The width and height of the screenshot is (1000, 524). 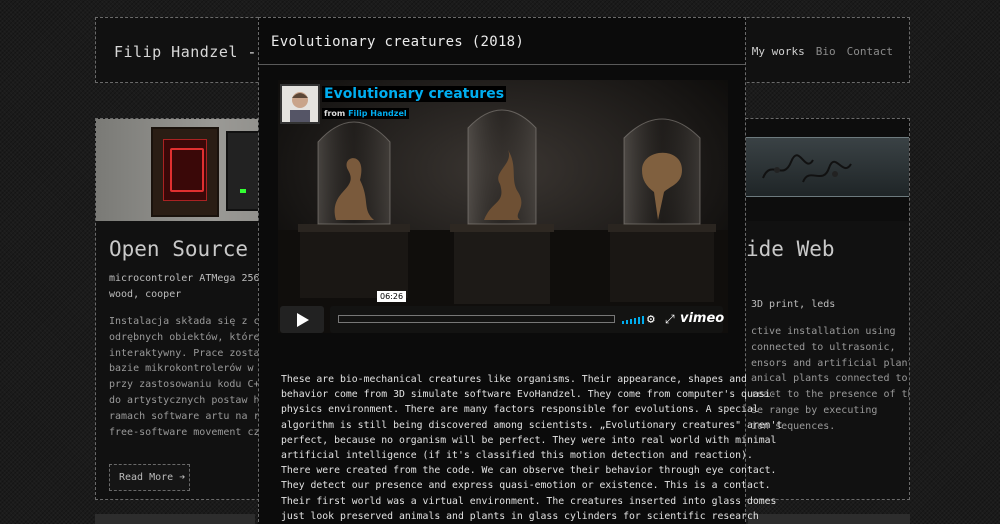 I want to click on glass-case, so click(x=825, y=167).